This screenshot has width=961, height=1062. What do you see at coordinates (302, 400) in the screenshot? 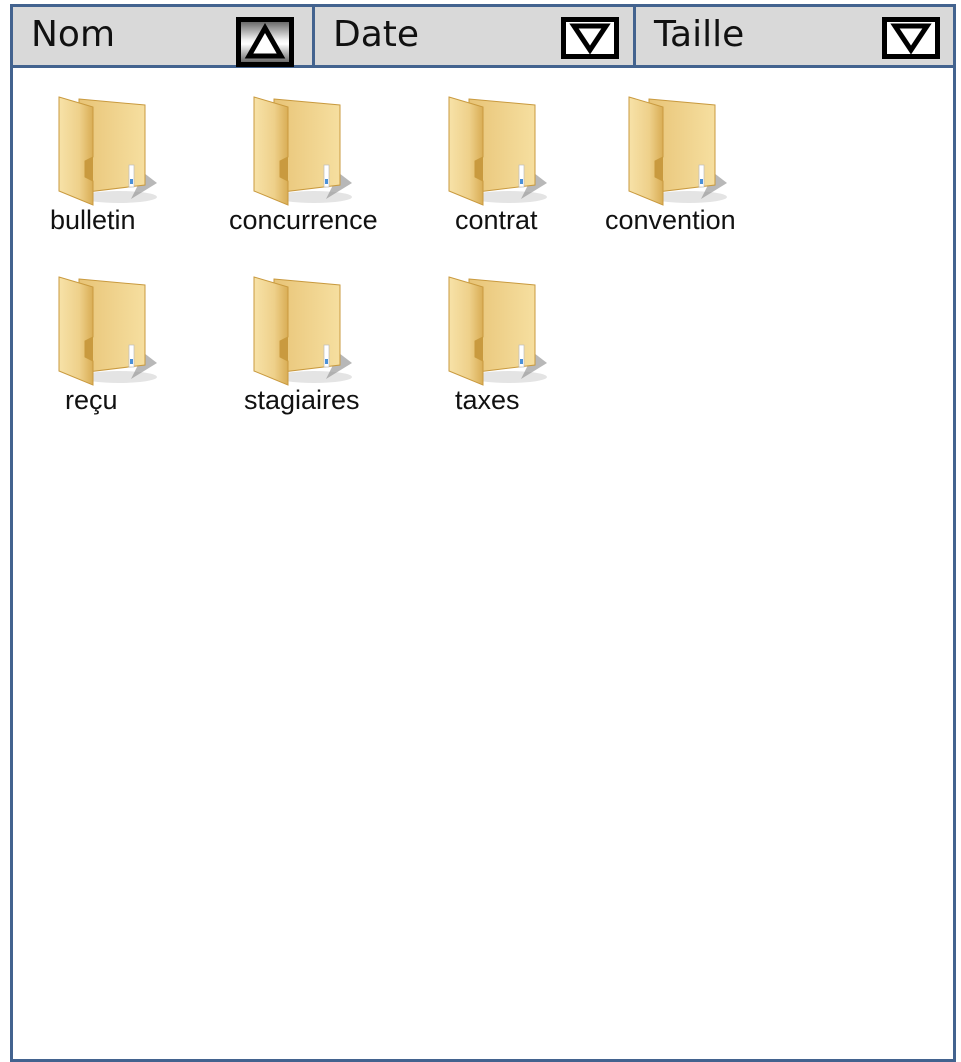
I see `folder-label: stagiaires` at bounding box center [302, 400].